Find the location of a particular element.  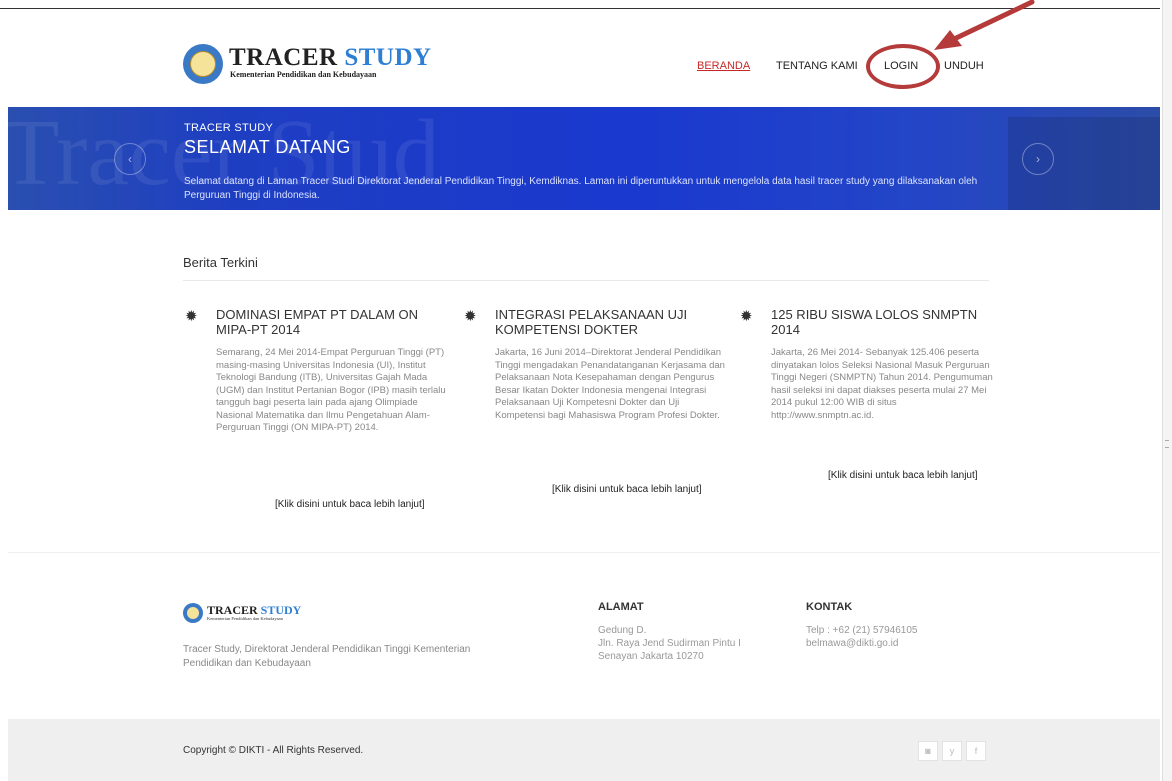

banner-prev-arrow-icon: ‹ is located at coordinates (130, 159).